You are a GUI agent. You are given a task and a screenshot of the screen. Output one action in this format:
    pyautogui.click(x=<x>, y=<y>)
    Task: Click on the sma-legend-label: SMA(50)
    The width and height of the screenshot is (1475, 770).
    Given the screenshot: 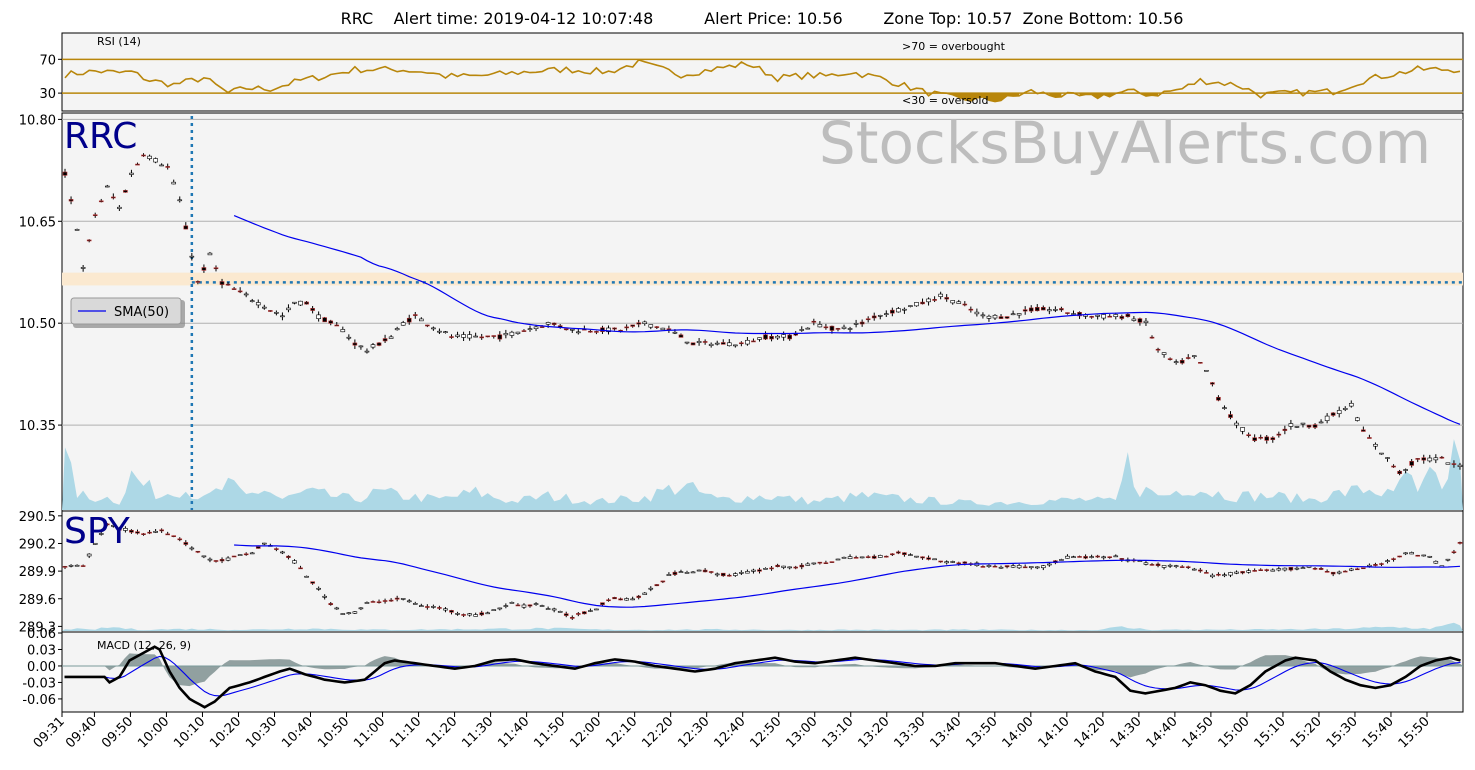 What is the action you would take?
    pyautogui.click(x=141, y=312)
    